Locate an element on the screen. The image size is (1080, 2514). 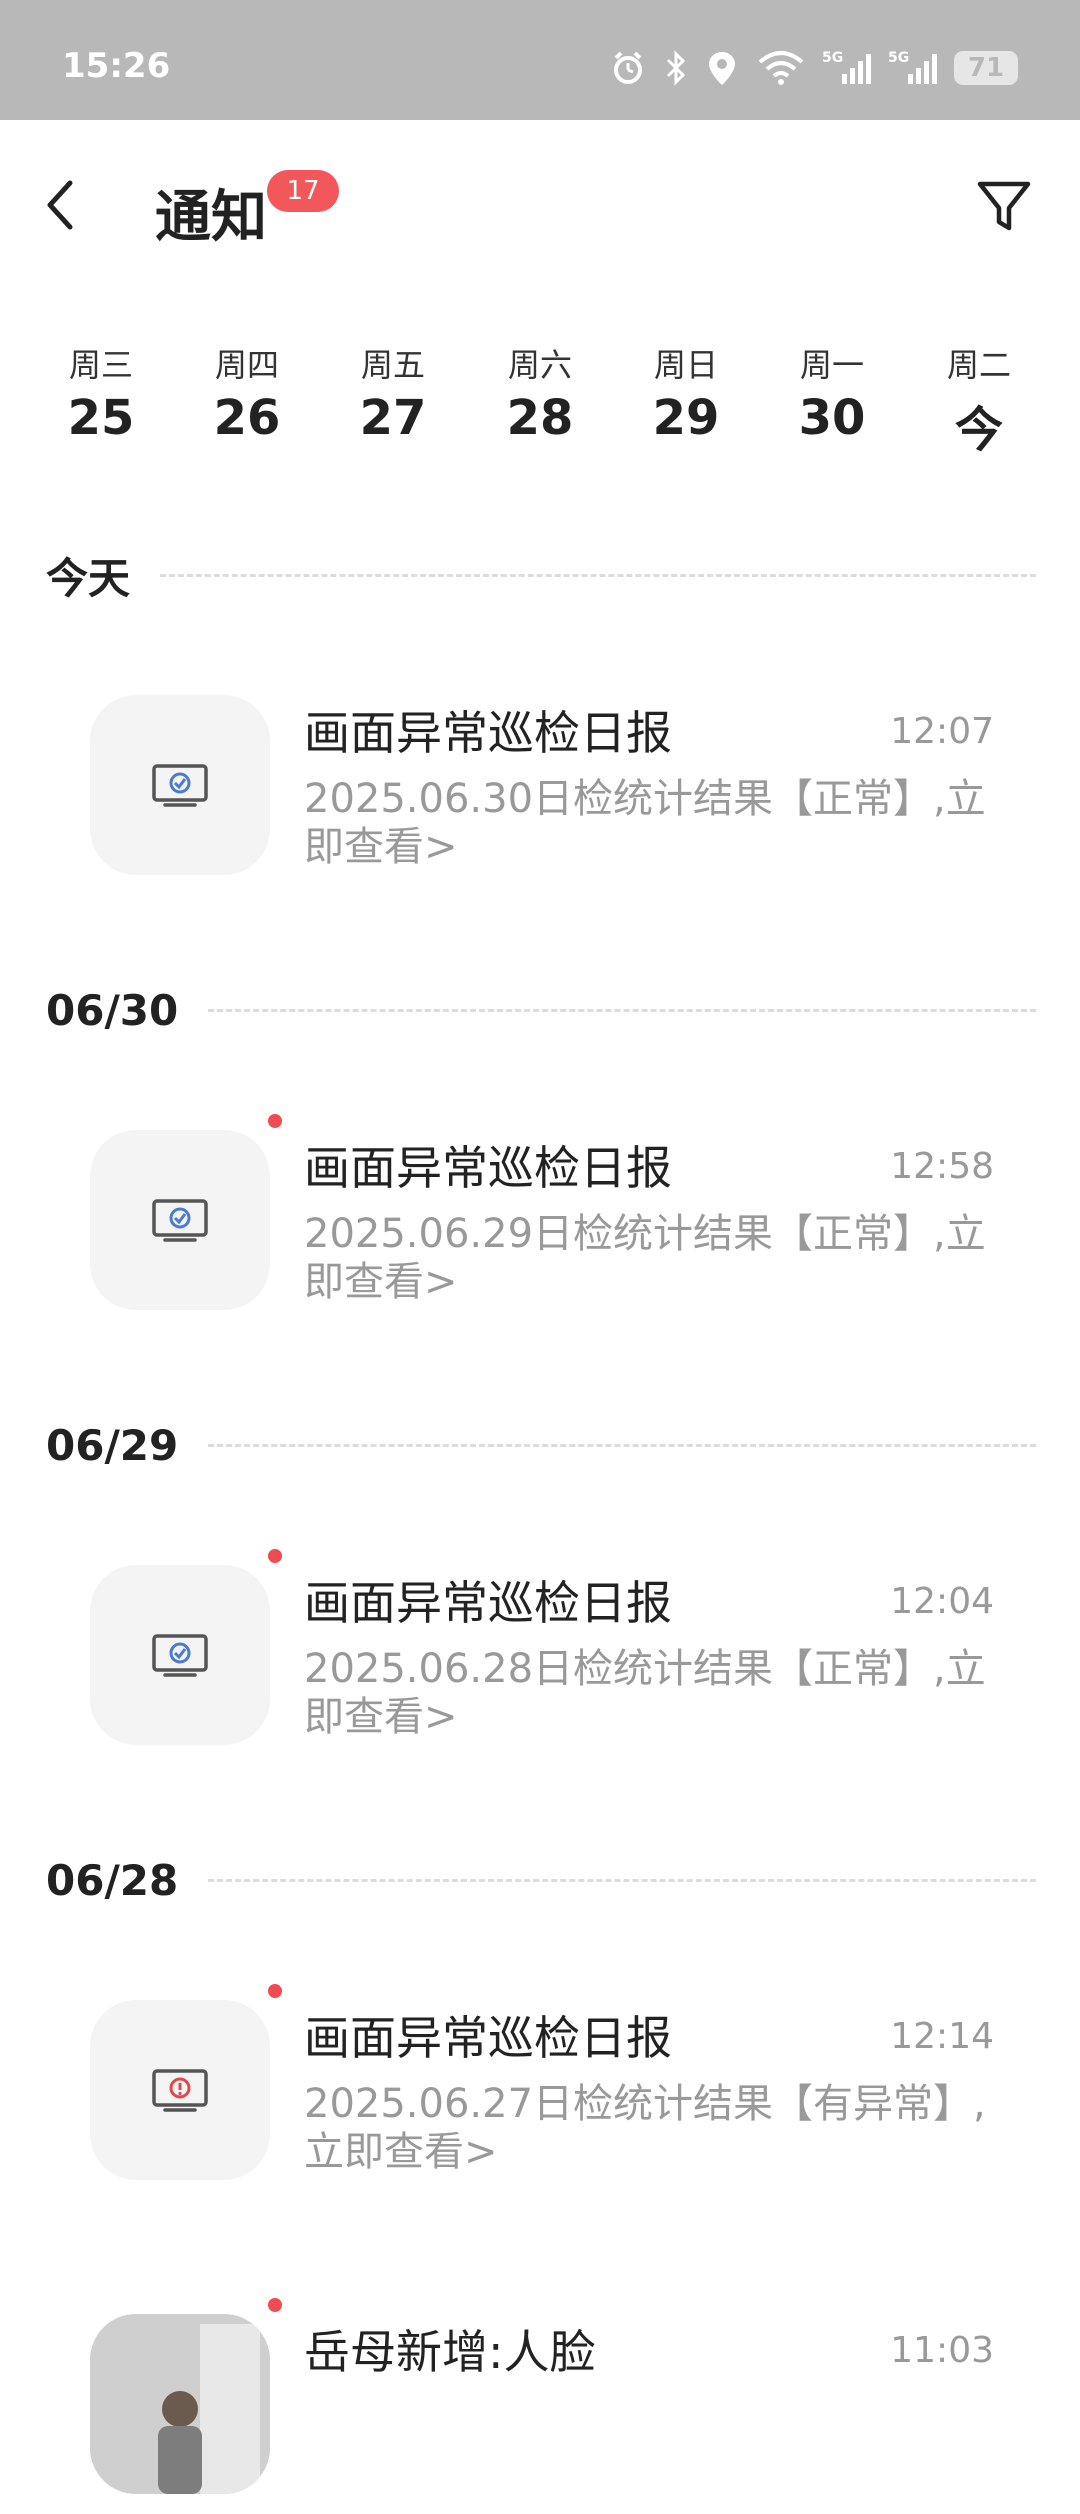
day-thu: 周四 26 is located at coordinates (247, 393).